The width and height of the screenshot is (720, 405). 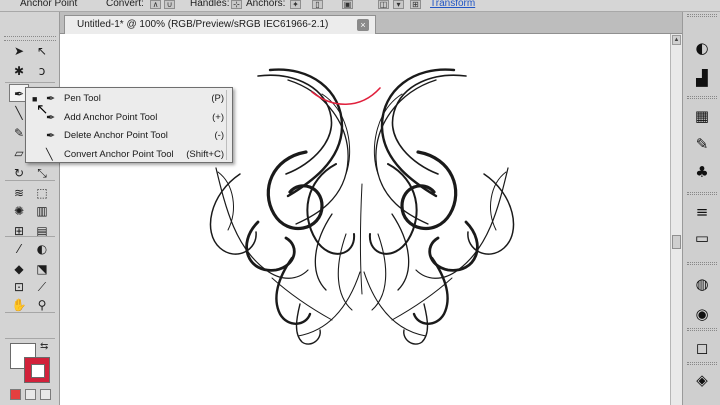 What do you see at coordinates (169, 4) in the screenshot?
I see `convert-to-smooth-icon: ∪` at bounding box center [169, 4].